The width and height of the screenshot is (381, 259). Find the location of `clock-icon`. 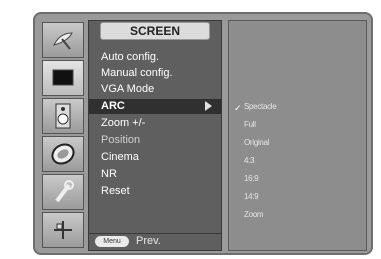

clock-icon is located at coordinates (63, 154).